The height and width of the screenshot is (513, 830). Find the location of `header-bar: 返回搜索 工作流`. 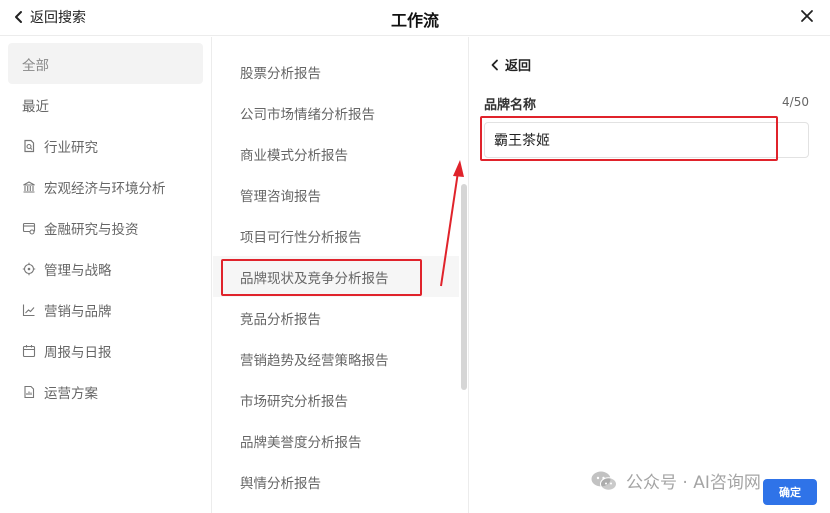

header-bar: 返回搜索 工作流 is located at coordinates (415, 18).